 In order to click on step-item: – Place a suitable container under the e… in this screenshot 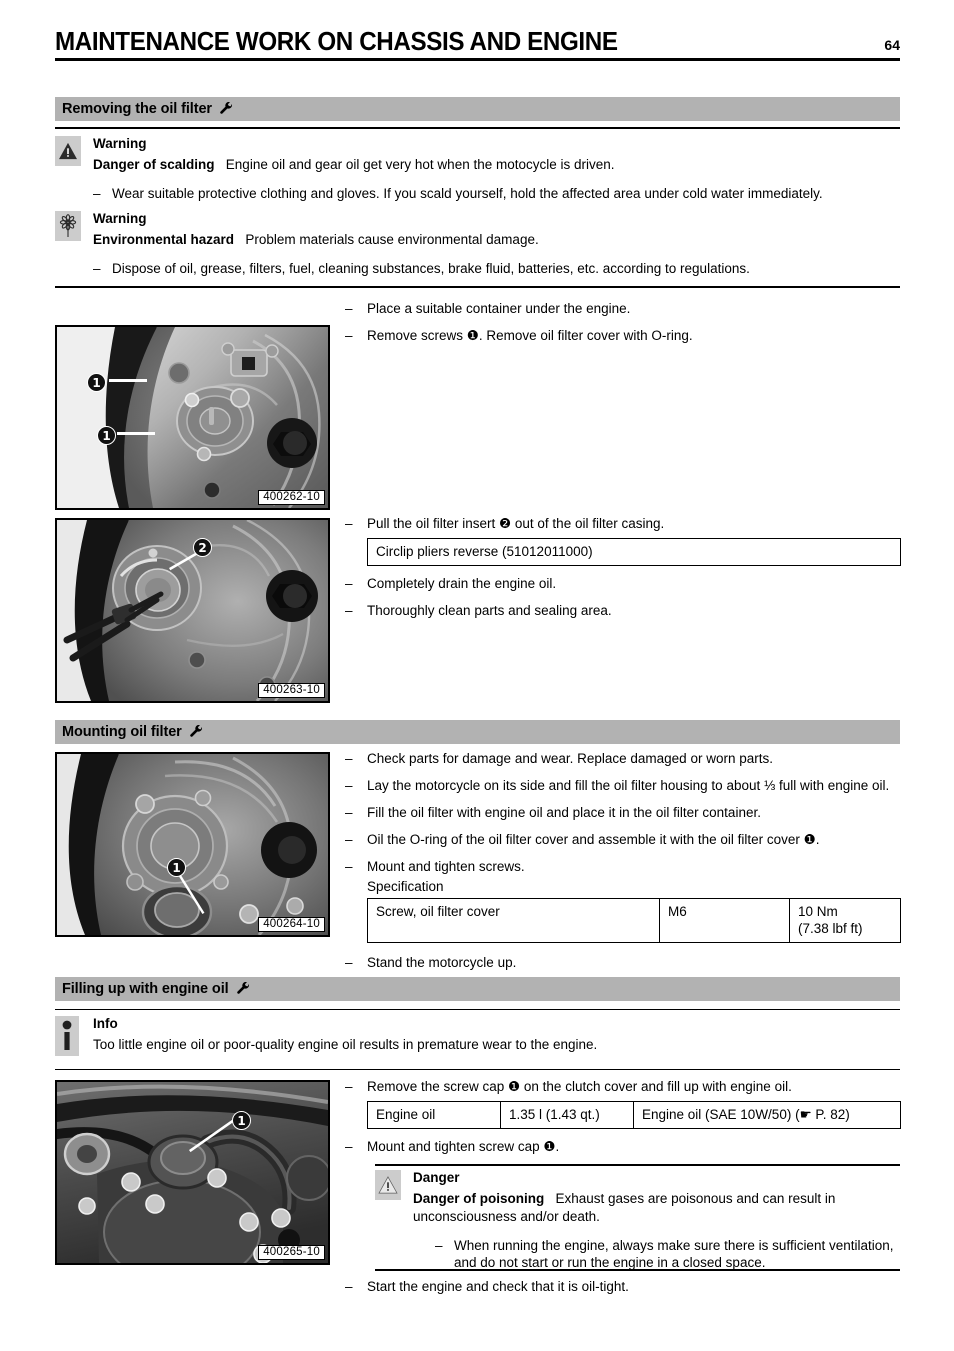, I will do `click(623, 309)`.